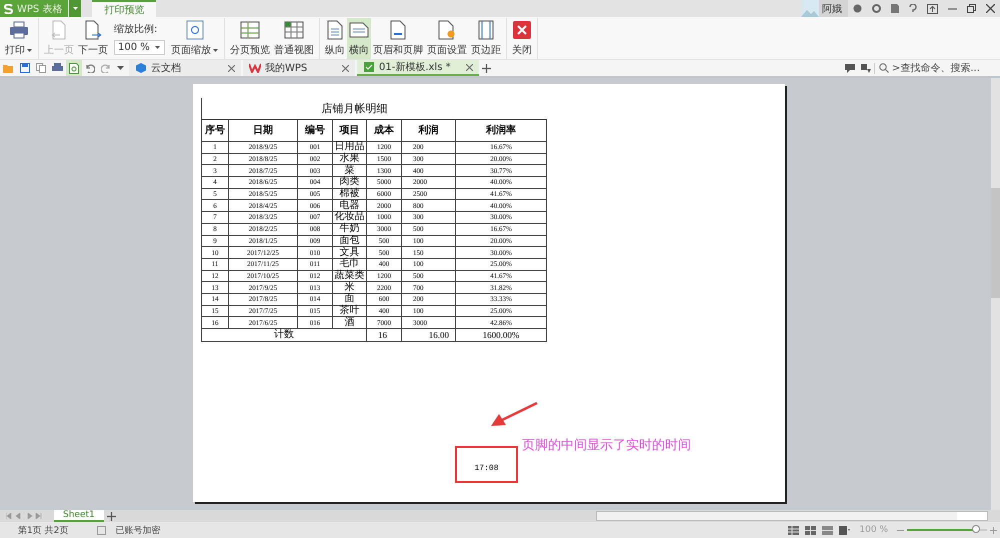  What do you see at coordinates (74, 68) in the screenshot?
I see `print-preview-icon` at bounding box center [74, 68].